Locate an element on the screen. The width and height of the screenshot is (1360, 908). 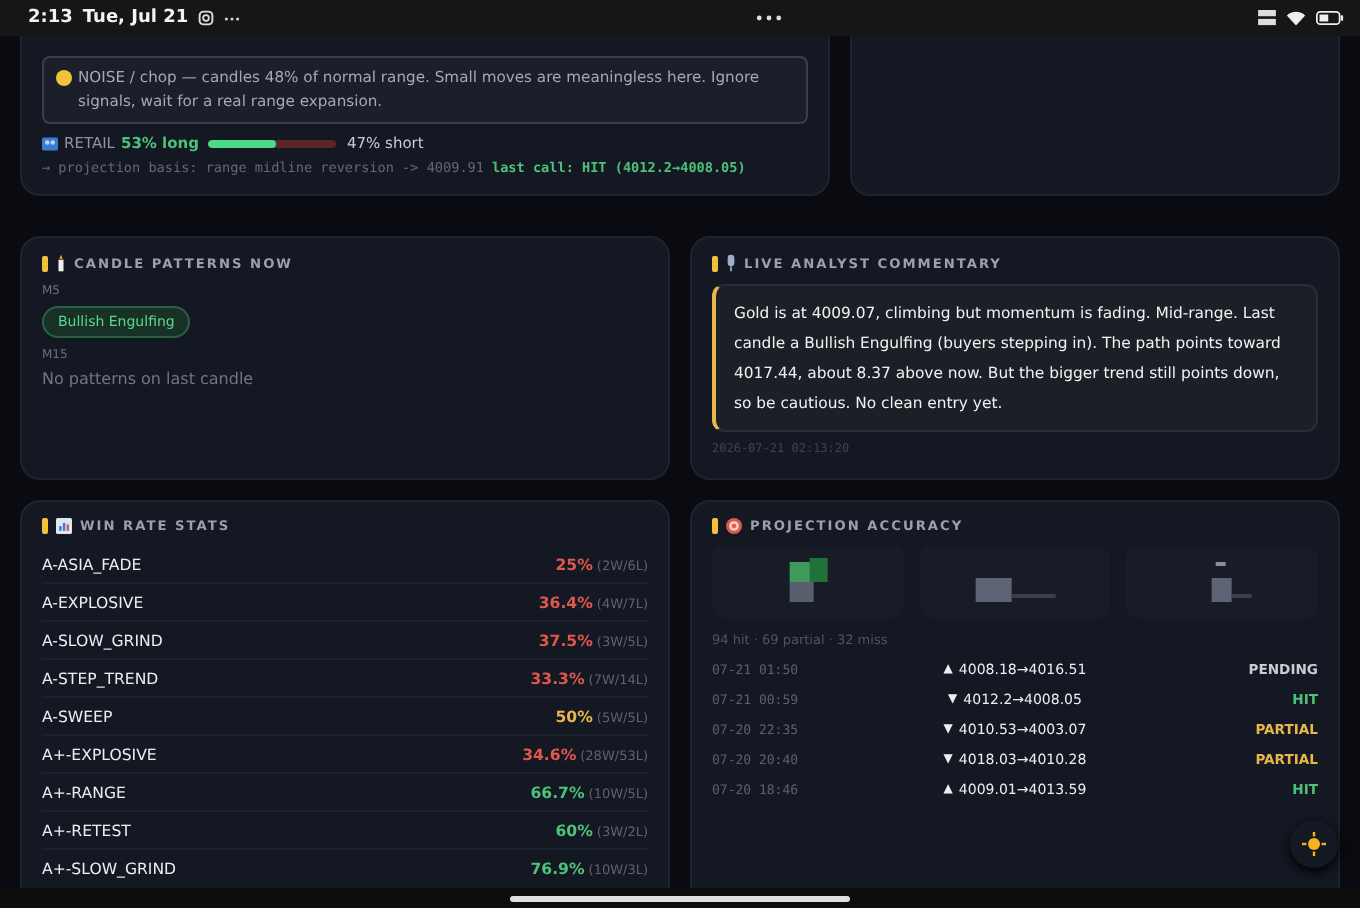
status-time: 2:13 is located at coordinates (50, 18).